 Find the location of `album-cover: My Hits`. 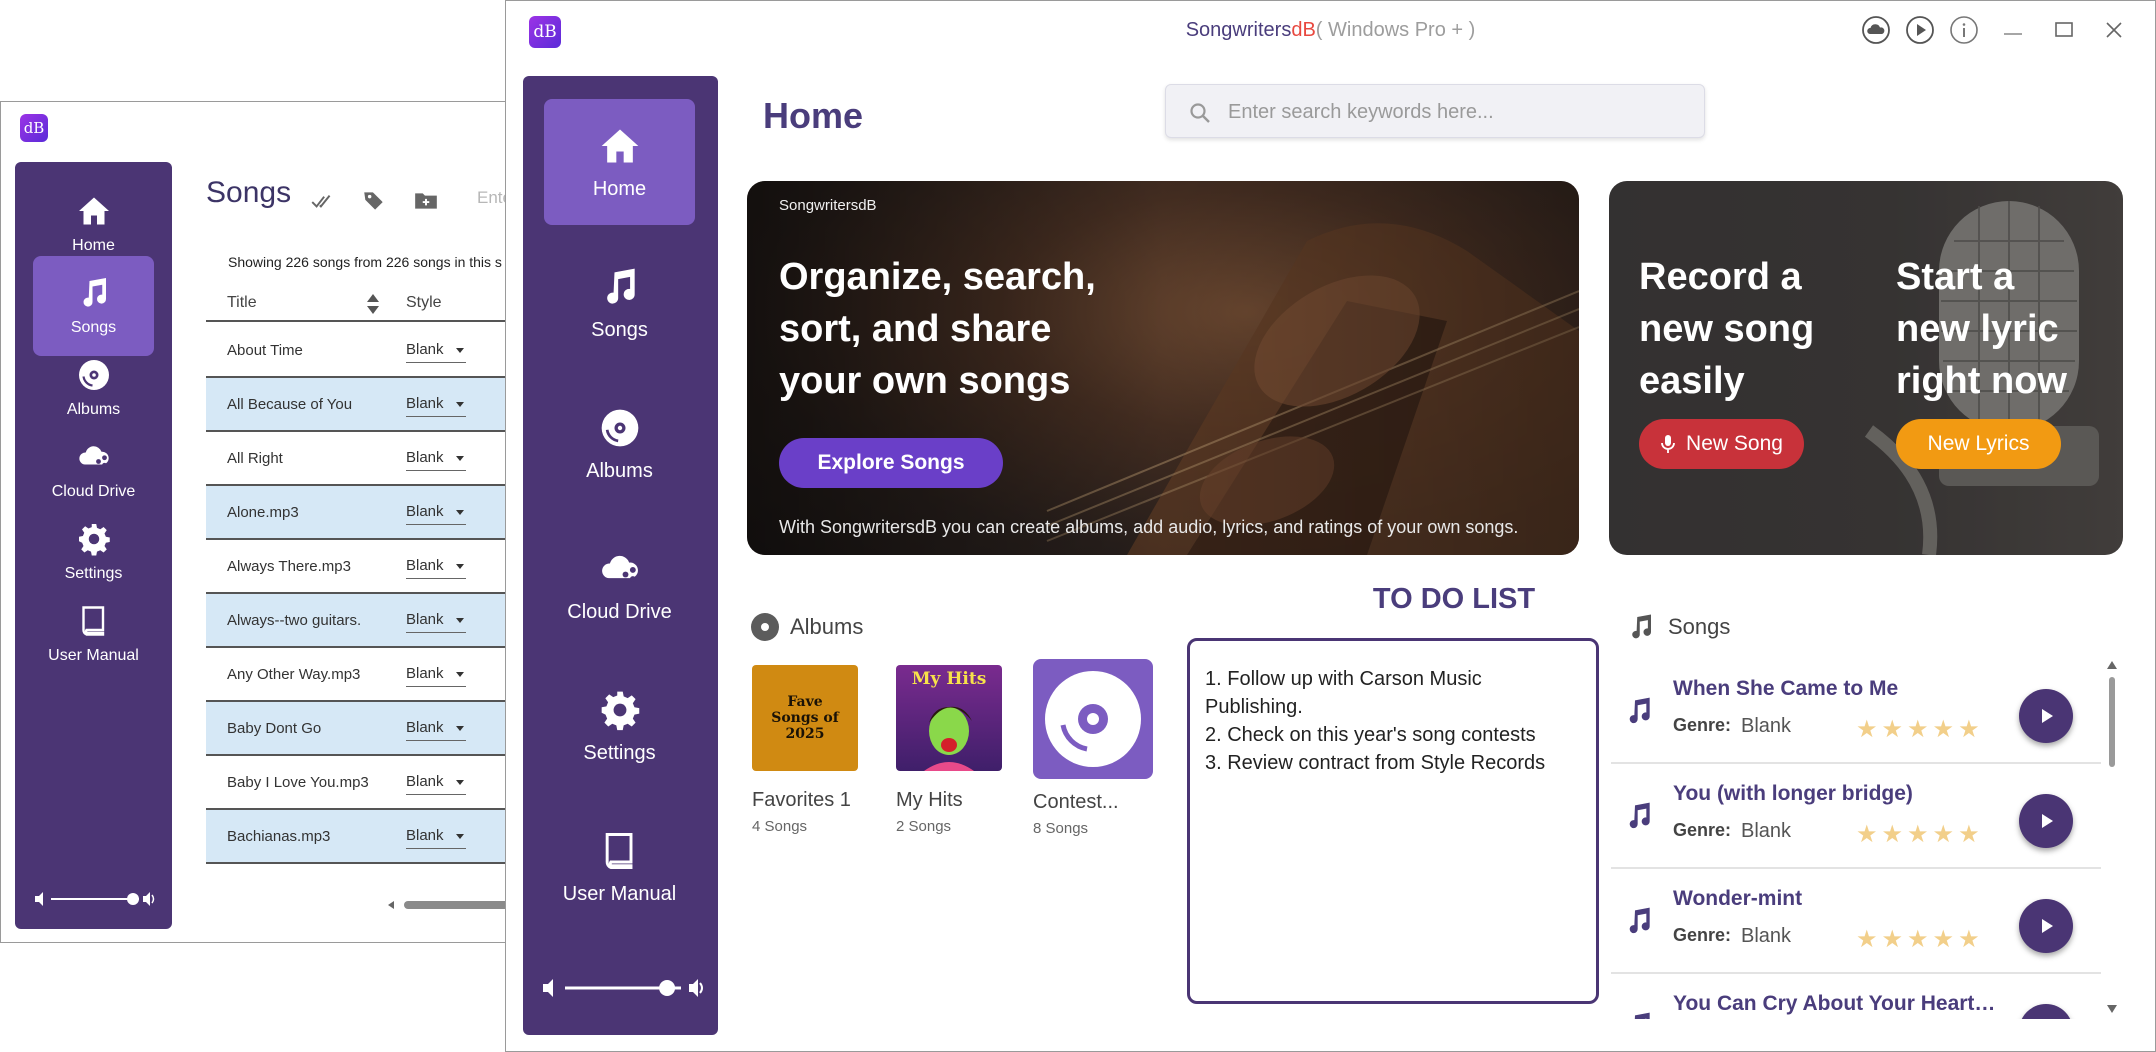

album-cover: My Hits is located at coordinates (949, 718).